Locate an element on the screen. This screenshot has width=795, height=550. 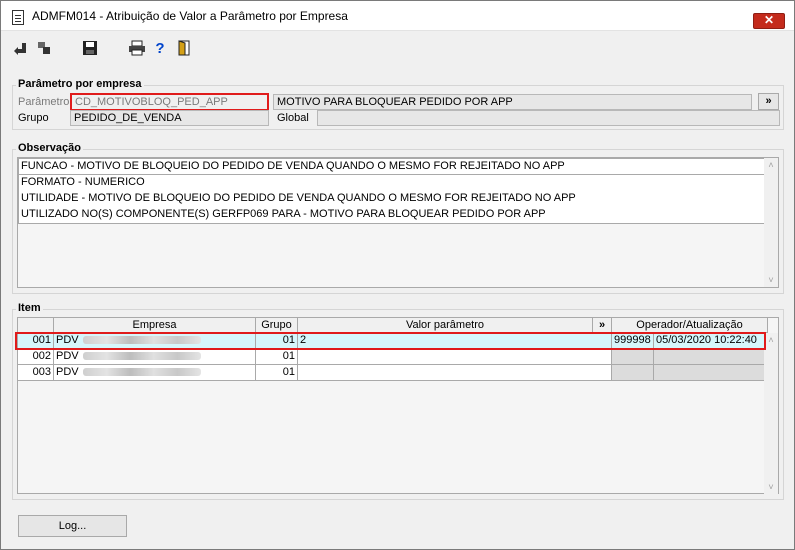
header-num is located at coordinates (36, 325).